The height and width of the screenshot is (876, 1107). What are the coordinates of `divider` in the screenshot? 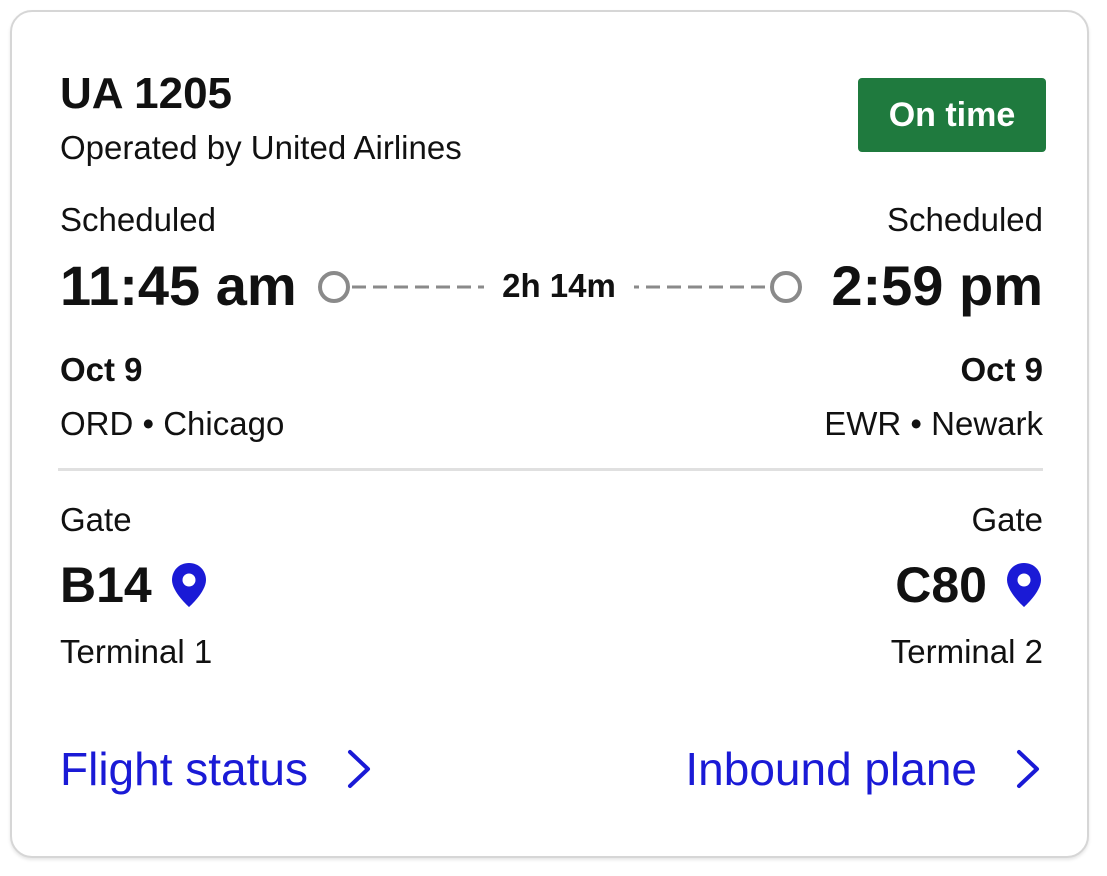 It's located at (550, 469).